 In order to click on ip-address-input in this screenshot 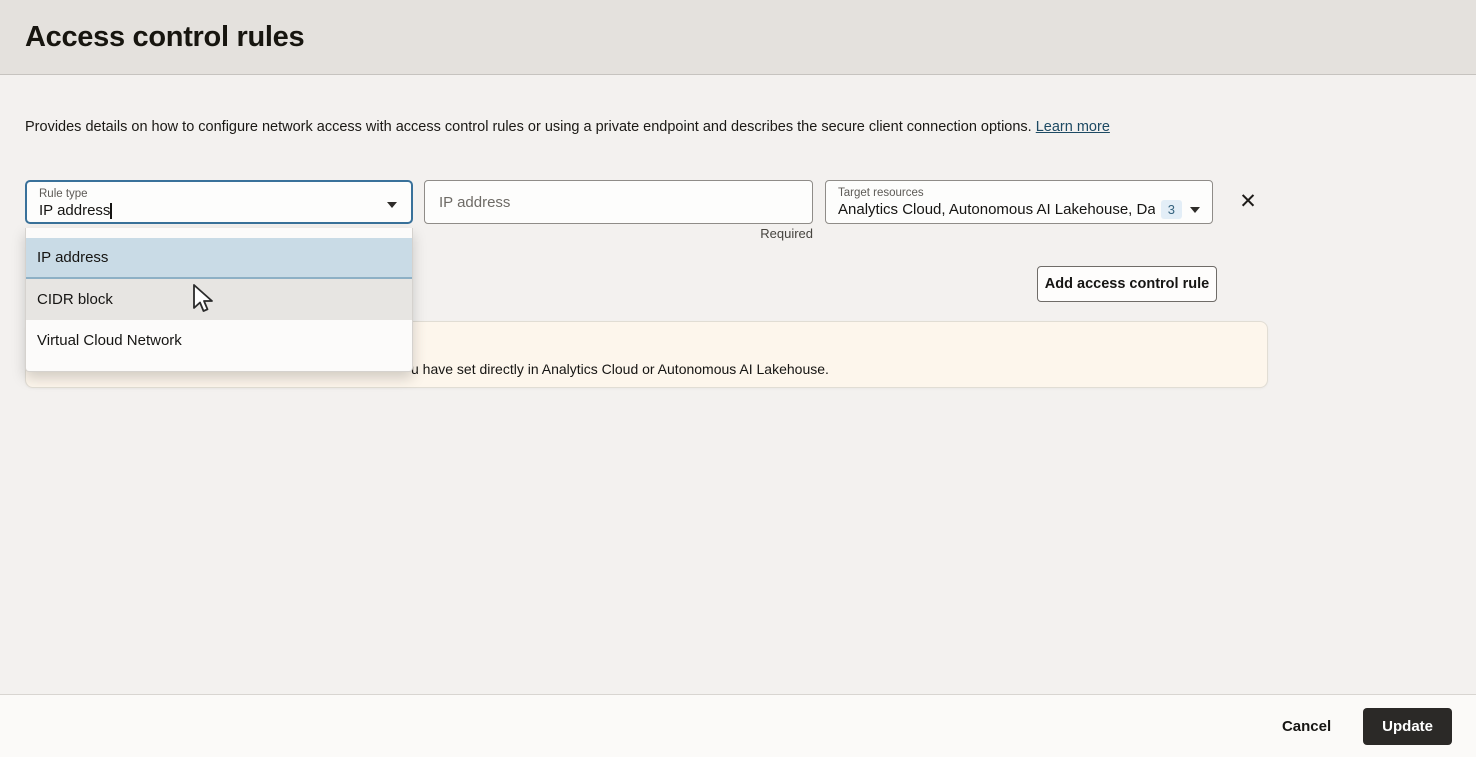, I will do `click(618, 202)`.